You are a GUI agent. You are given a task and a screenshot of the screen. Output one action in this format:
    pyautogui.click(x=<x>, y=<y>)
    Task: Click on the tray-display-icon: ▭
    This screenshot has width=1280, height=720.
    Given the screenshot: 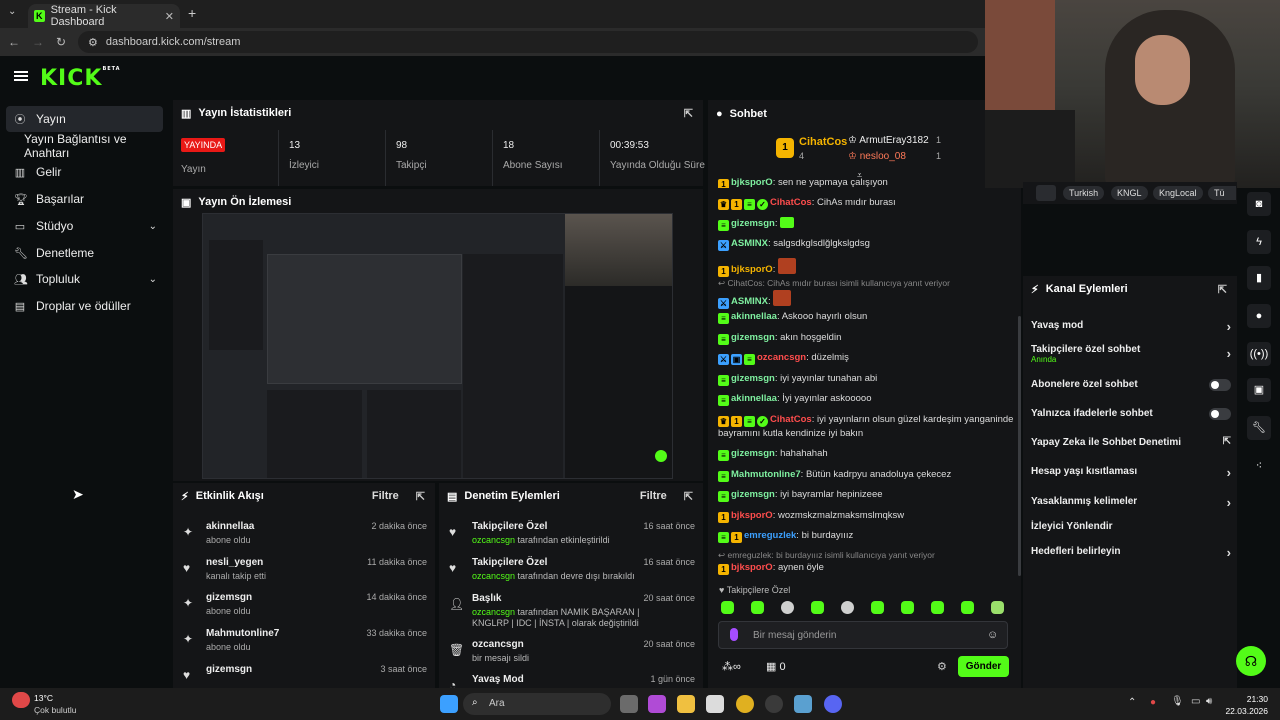 What is the action you would take?
    pyautogui.click(x=1195, y=701)
    